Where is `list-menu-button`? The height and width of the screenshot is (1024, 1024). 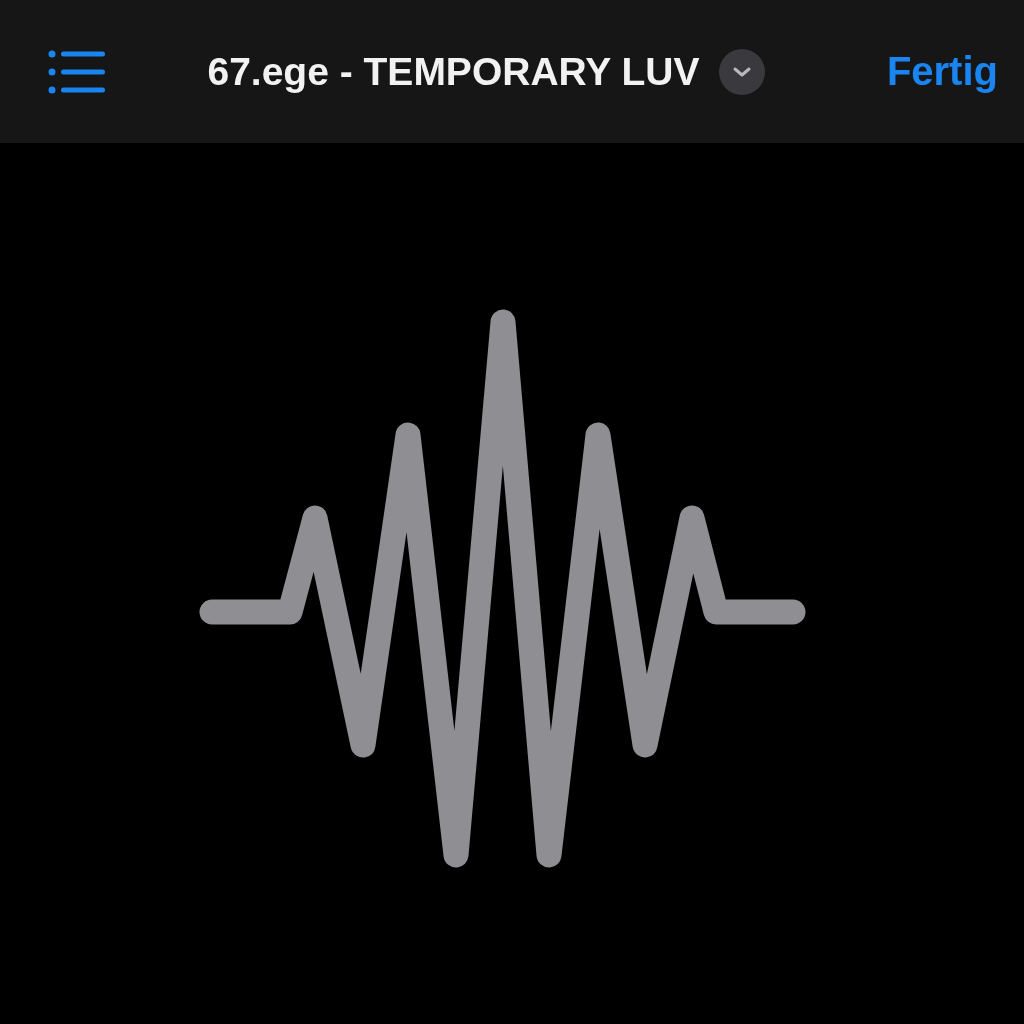 list-menu-button is located at coordinates (77, 71).